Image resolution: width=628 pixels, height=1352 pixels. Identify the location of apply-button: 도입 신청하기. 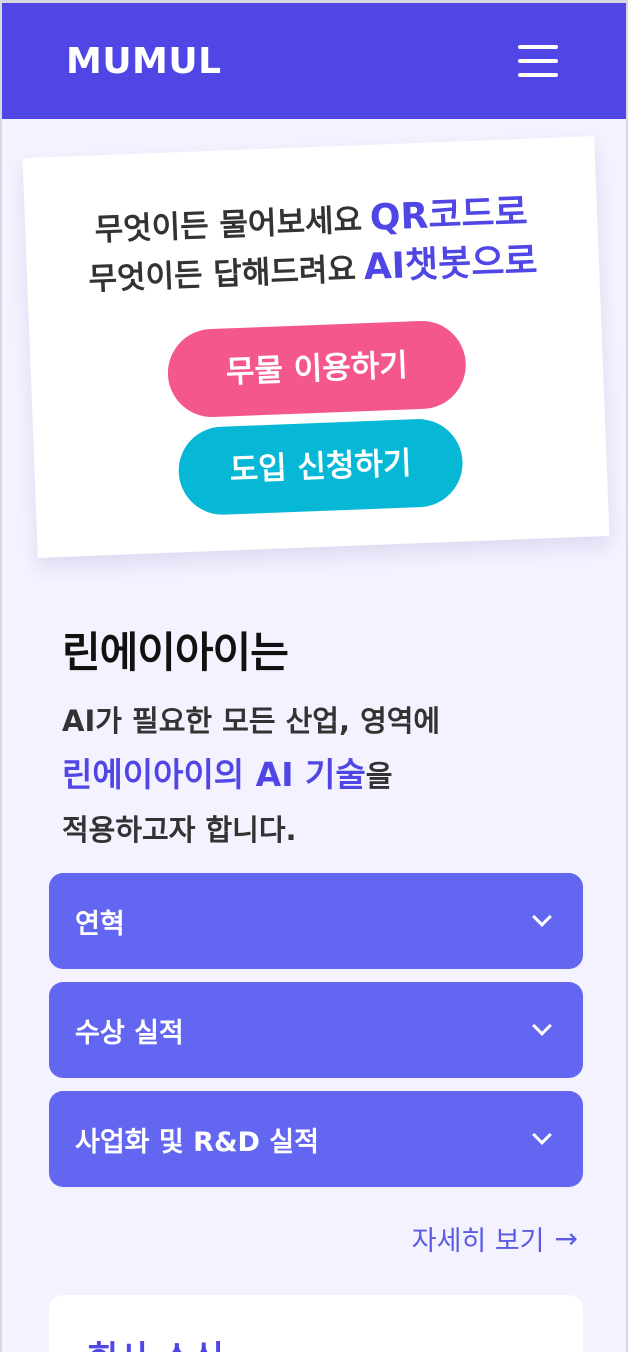
(321, 467).